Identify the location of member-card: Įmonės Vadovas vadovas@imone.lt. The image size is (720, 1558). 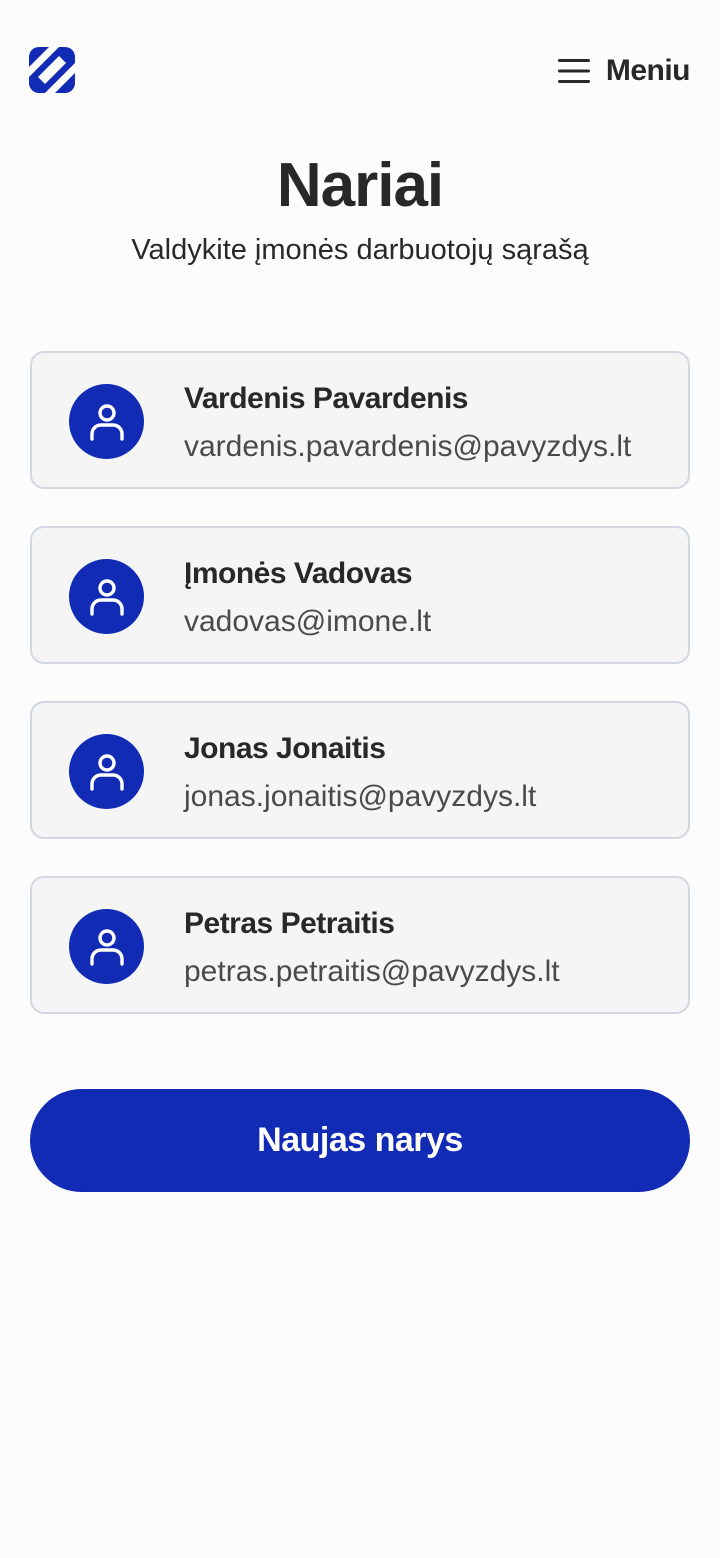
(360, 595).